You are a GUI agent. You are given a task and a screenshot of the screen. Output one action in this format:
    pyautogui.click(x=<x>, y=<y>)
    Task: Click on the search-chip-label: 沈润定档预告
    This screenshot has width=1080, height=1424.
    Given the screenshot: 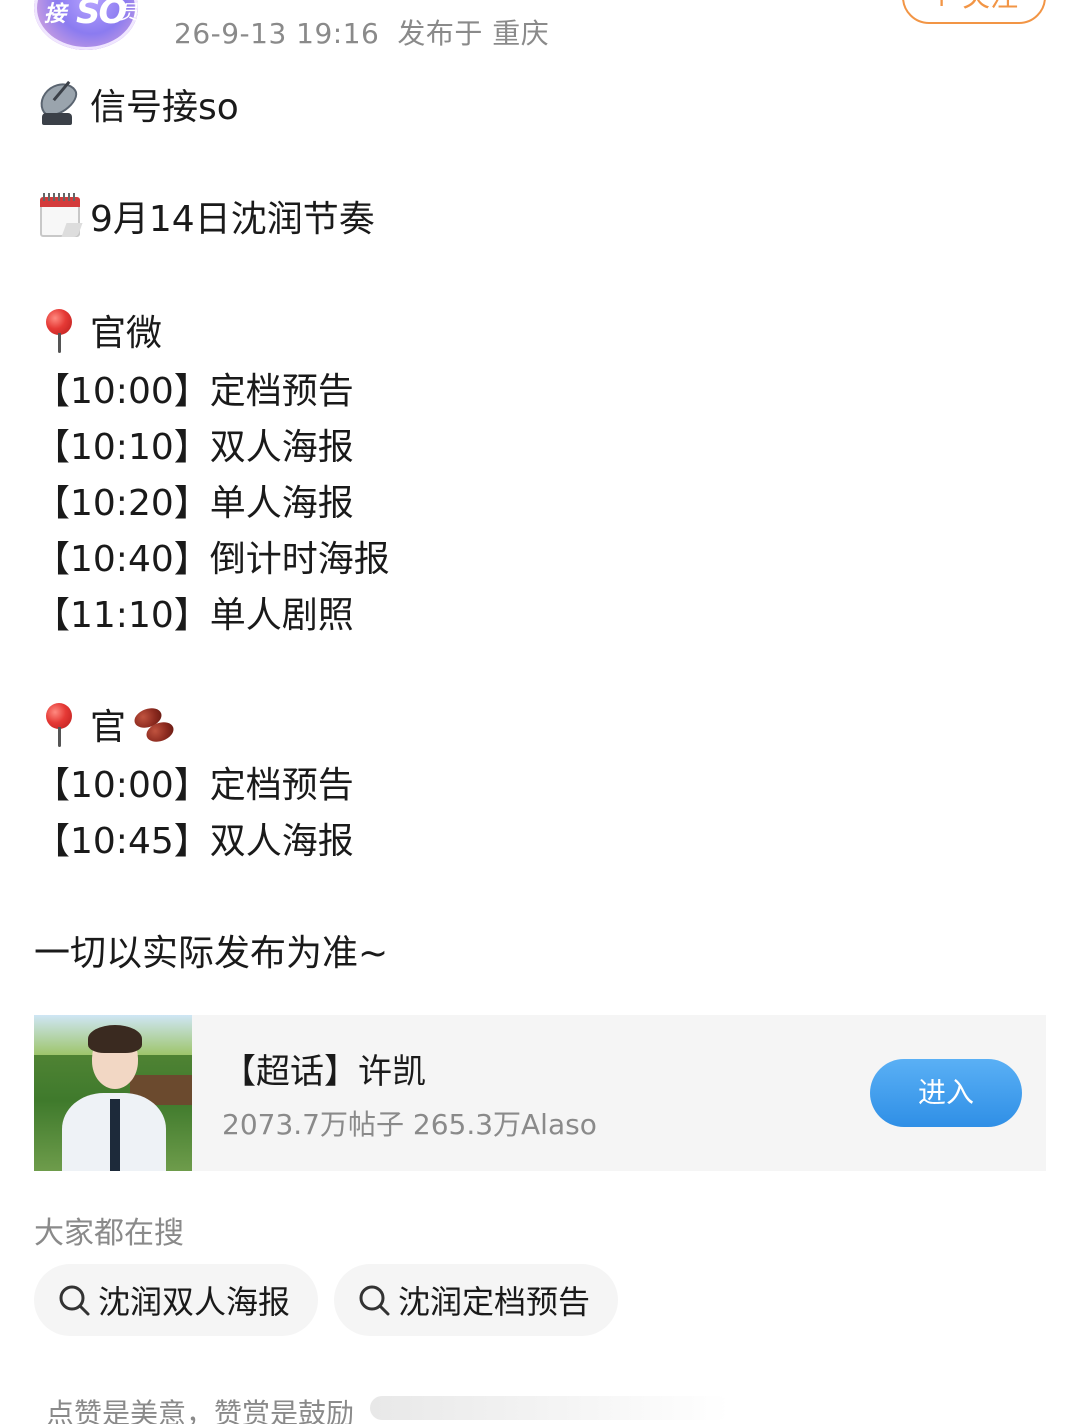 What is the action you would take?
    pyautogui.click(x=494, y=1302)
    